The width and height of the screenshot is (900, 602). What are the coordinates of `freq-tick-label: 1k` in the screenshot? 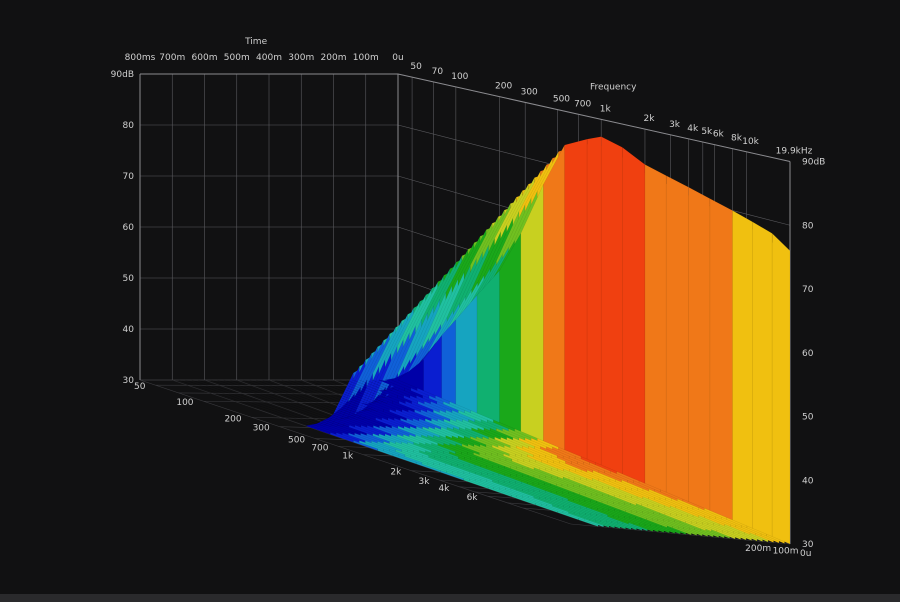 It's located at (606, 109).